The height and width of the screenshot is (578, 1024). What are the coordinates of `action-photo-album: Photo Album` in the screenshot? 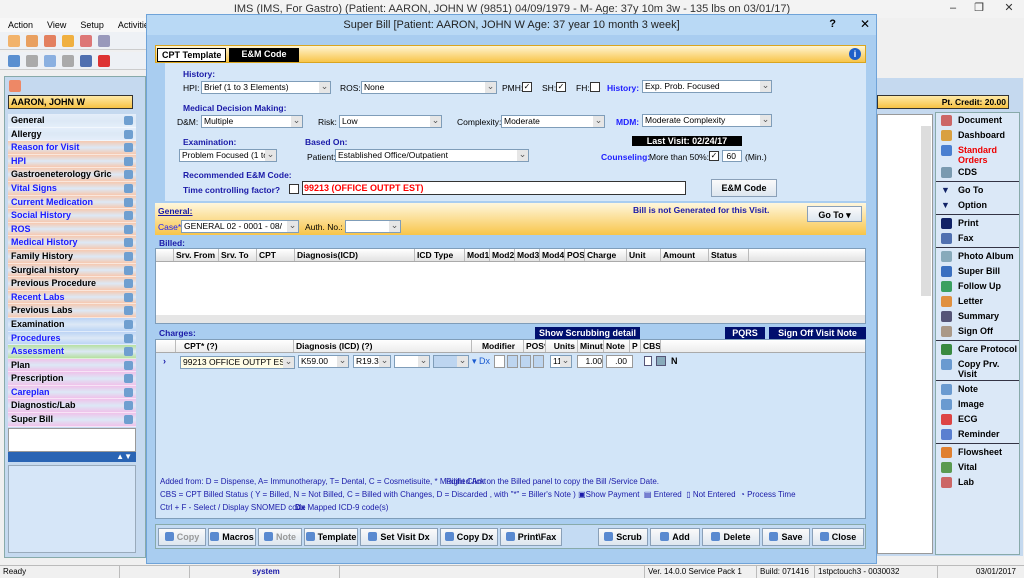 It's located at (977, 256).